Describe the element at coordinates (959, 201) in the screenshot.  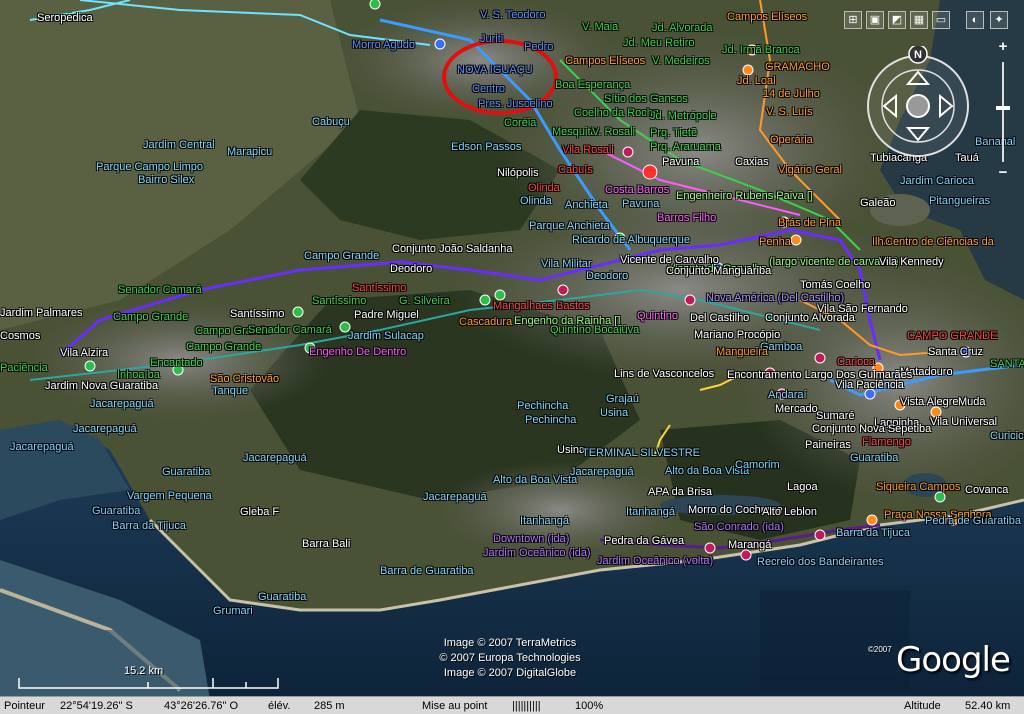
I see `place-label: Pitangueiras` at that location.